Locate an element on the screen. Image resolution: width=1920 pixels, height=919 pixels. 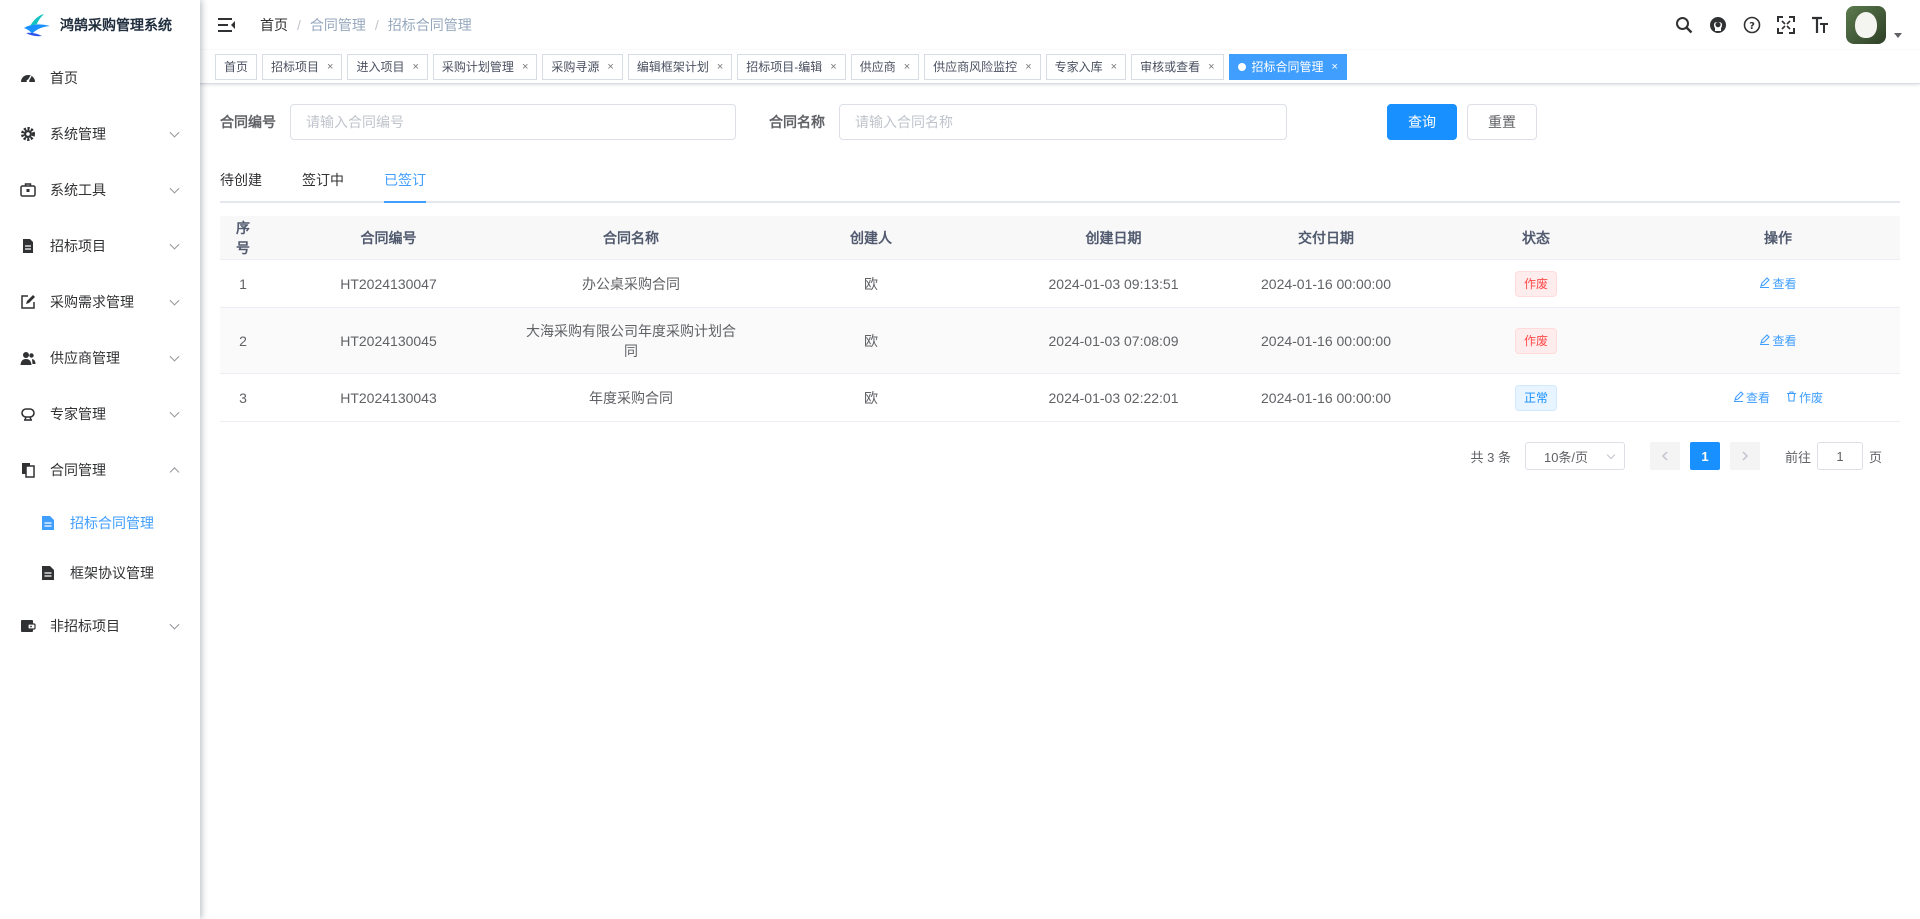
sidebar-item-5: 供应商管理 is located at coordinates (100, 358).